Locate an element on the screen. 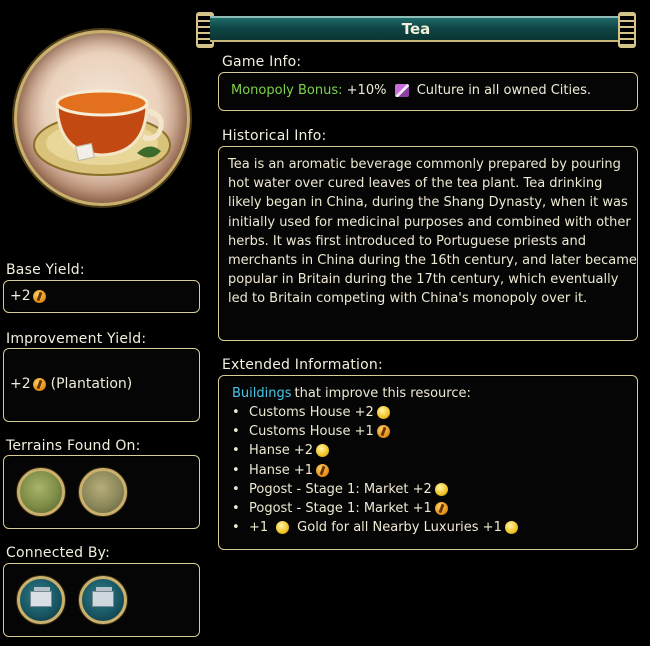 This screenshot has width=650, height=646. list-item: • Pogost - Stage 1: Market +1 is located at coordinates (340, 508).